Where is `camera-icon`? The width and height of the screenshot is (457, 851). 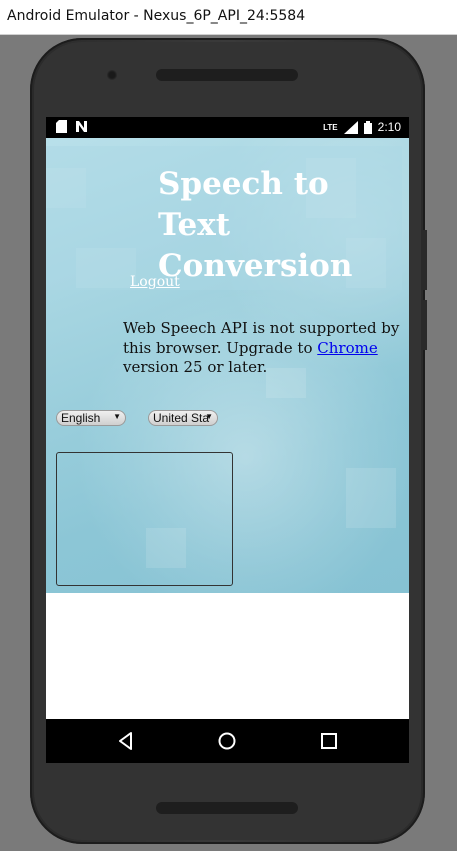
camera-icon is located at coordinates (112, 75).